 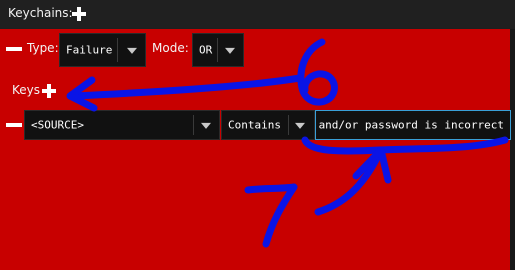 I want to click on type-select: Failure, so click(x=102, y=50).